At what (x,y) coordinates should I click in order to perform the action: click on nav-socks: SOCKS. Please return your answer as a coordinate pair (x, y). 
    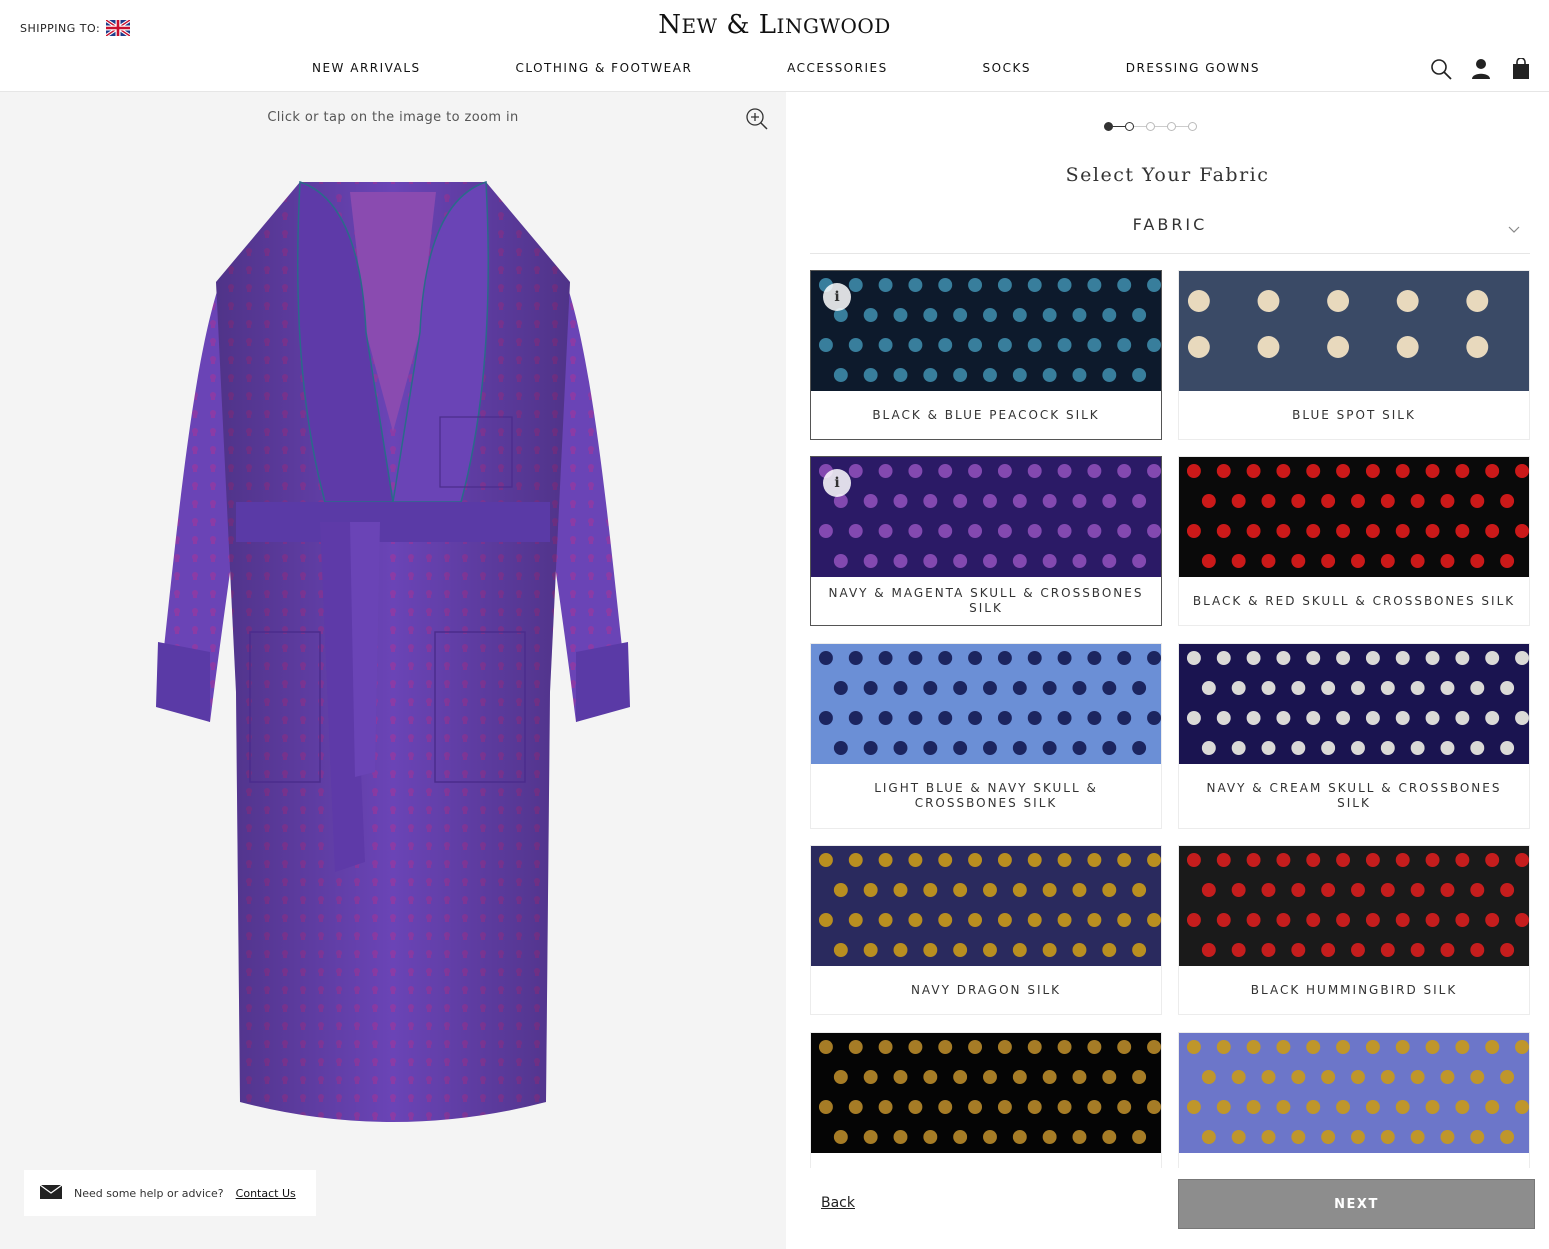
    Looking at the image, I should click on (1007, 68).